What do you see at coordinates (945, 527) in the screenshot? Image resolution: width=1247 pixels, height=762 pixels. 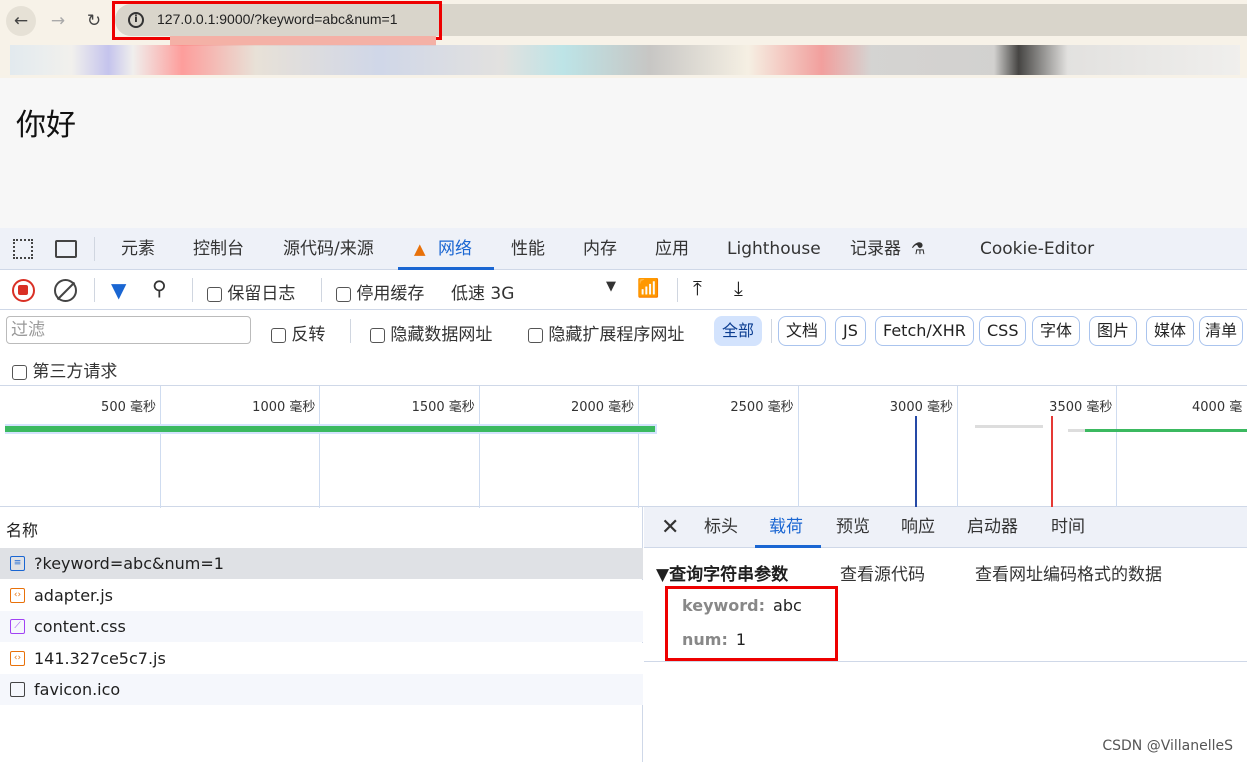 I see `detail-tabbar: ✕ 标头 载荷 预览 响应 启动器 时间` at bounding box center [945, 527].